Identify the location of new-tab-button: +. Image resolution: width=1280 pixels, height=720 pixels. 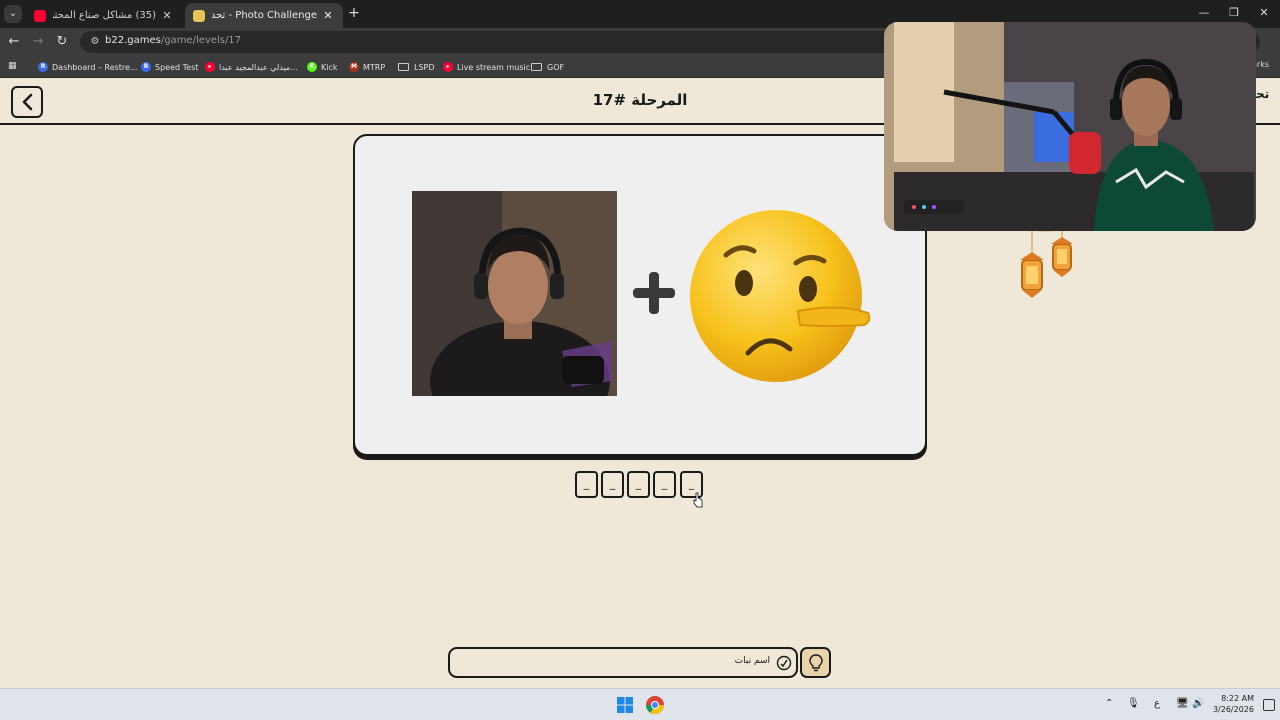
(354, 13).